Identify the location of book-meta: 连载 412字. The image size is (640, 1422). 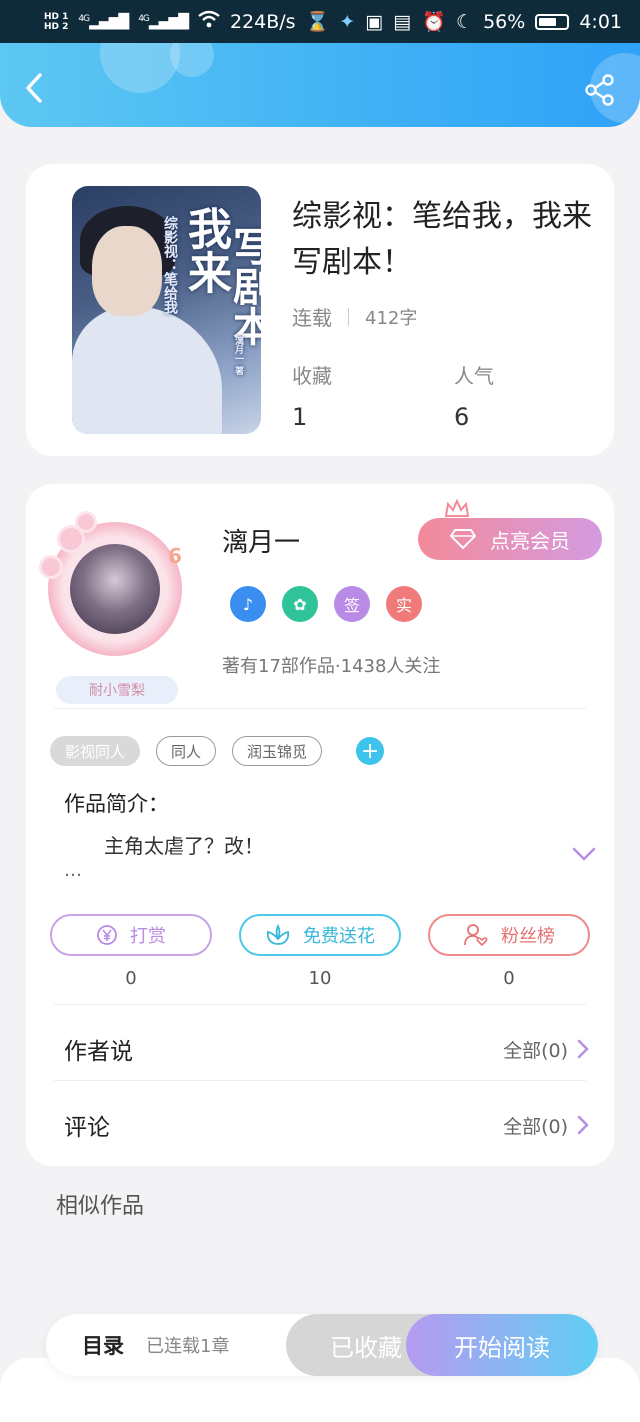
(354, 316).